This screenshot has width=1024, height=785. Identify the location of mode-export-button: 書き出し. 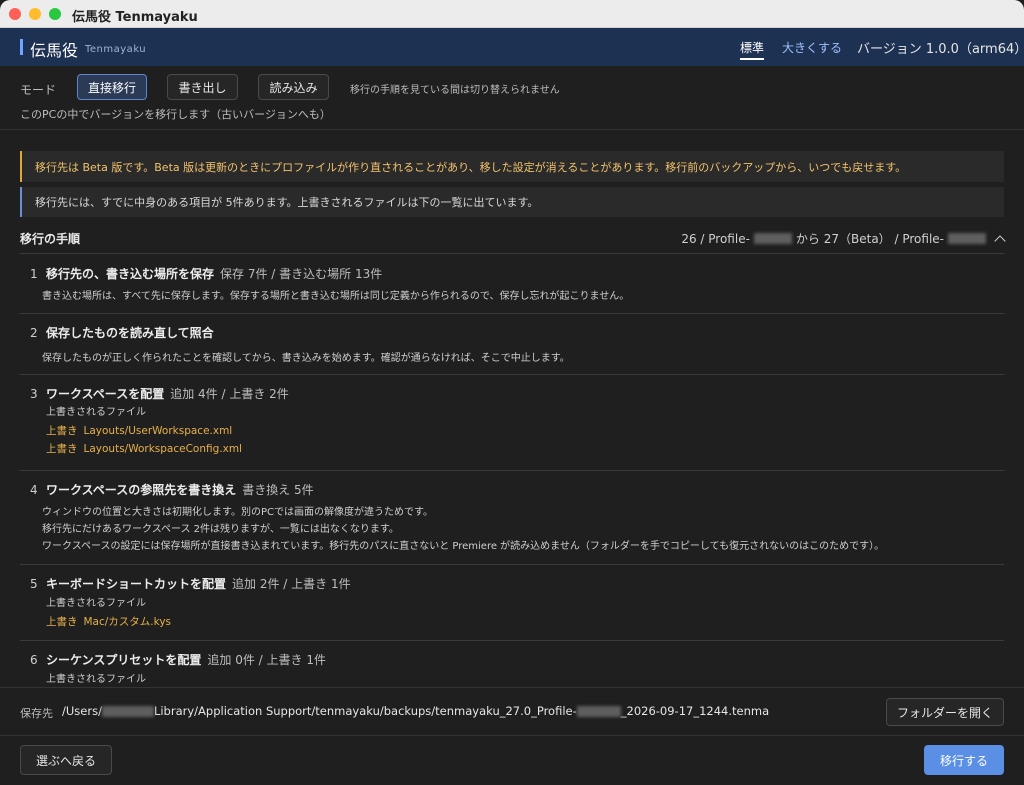
(202, 87).